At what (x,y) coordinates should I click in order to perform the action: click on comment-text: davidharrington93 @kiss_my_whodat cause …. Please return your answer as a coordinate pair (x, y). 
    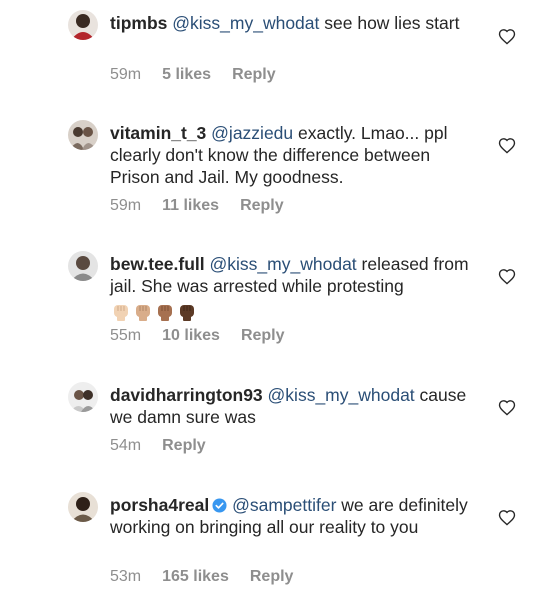
    Looking at the image, I should click on (295, 406).